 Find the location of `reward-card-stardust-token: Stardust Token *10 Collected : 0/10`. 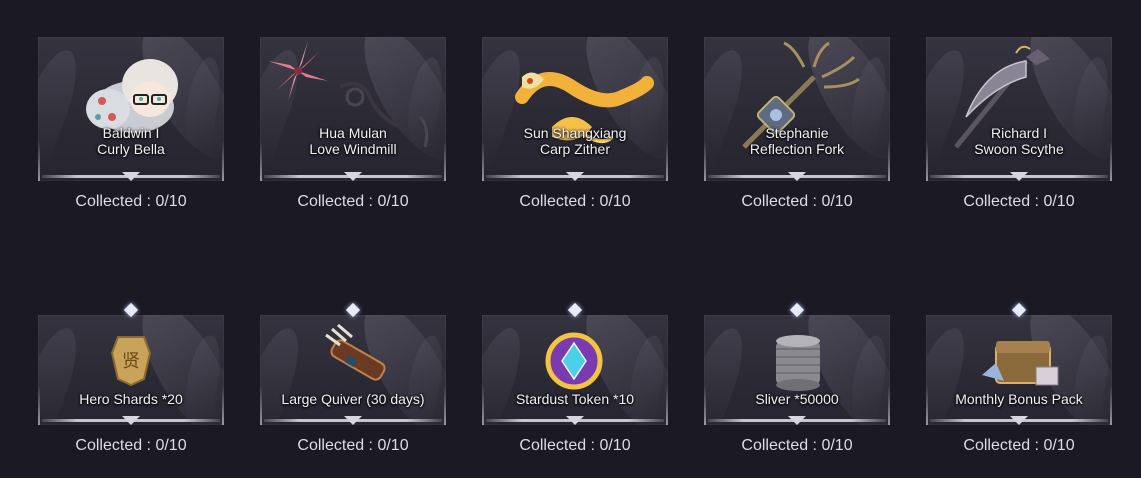

reward-card-stardust-token: Stardust Token *10 Collected : 0/10 is located at coordinates (575, 378).